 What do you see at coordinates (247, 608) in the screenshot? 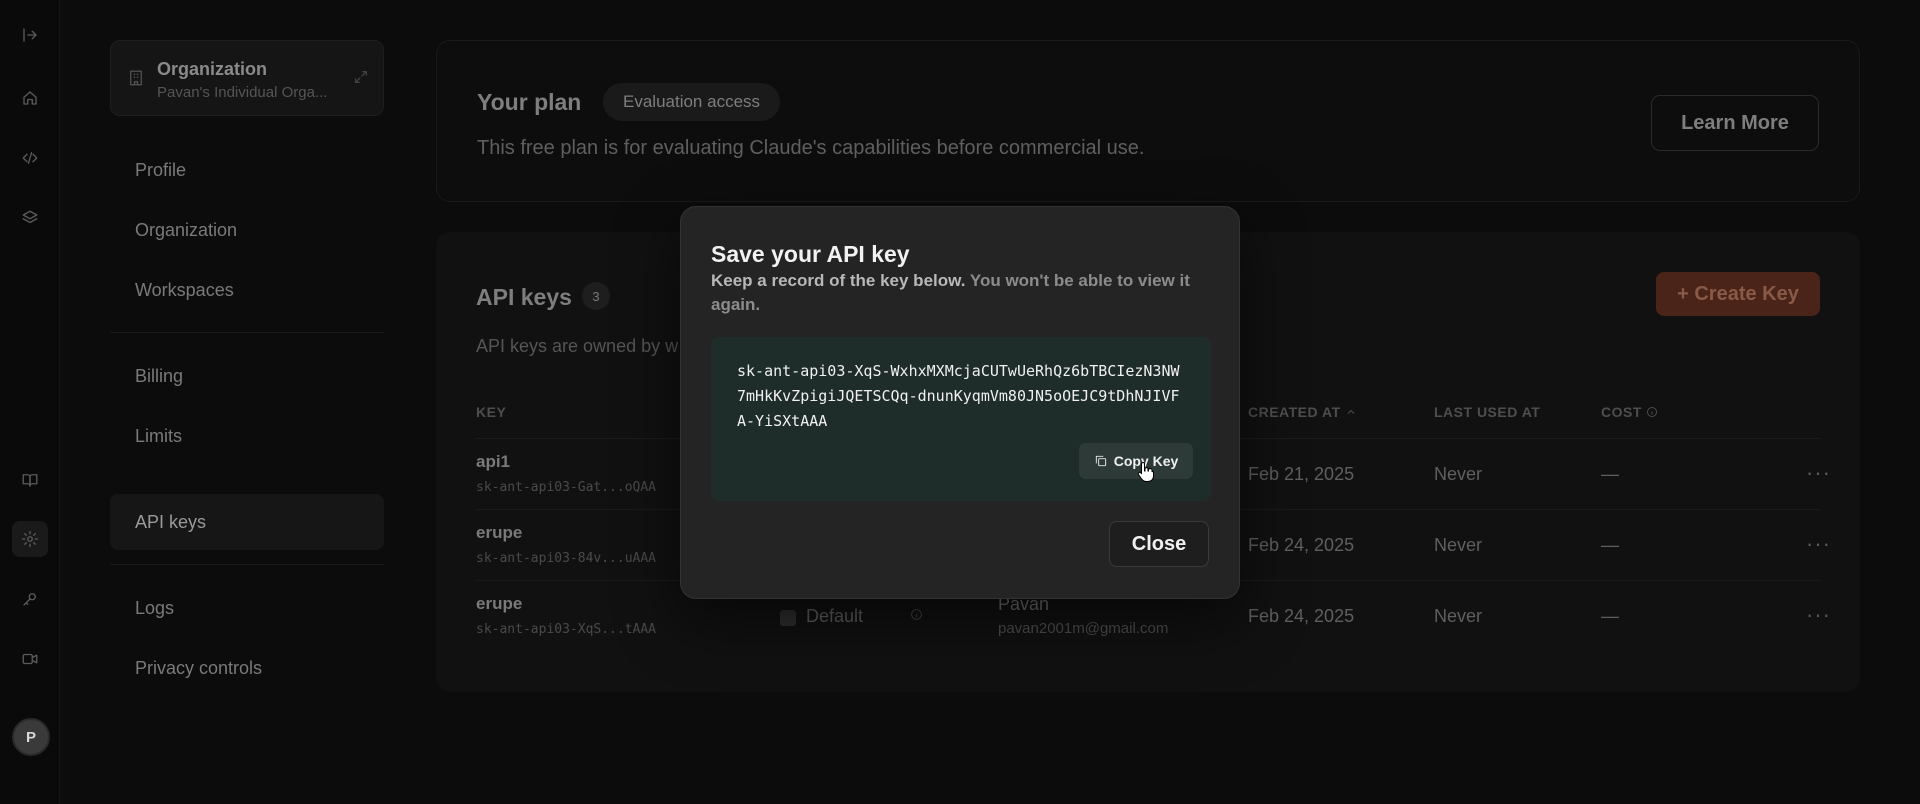
I see `sidebar-item-logs: Logs` at bounding box center [247, 608].